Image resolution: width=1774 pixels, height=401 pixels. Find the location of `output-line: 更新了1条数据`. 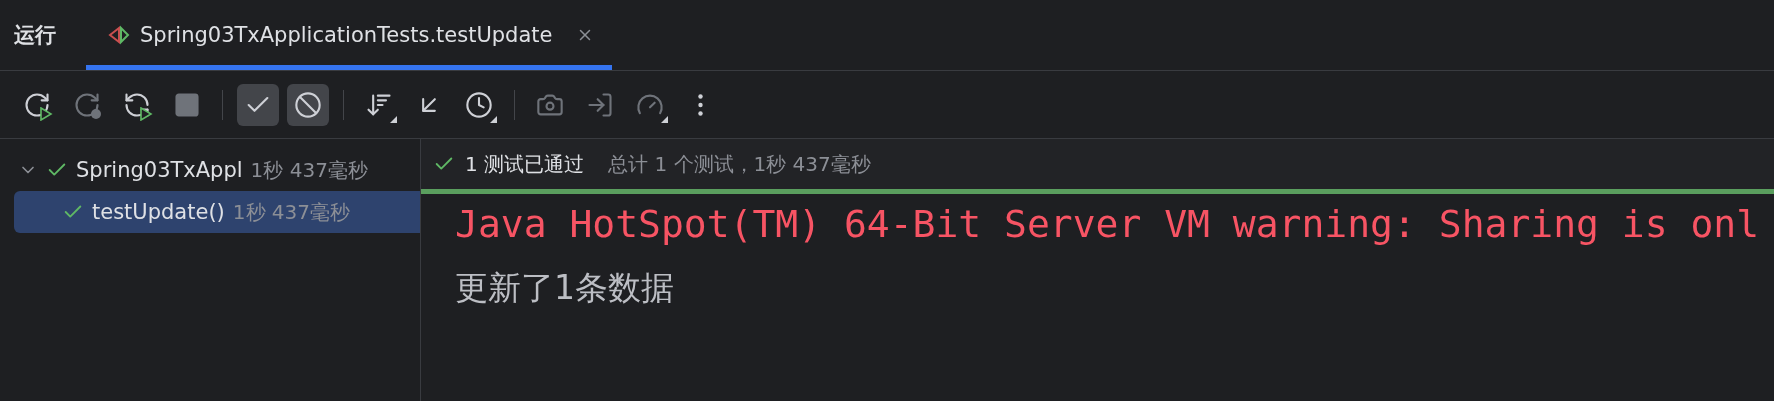

output-line: 更新了1条数据 is located at coordinates (565, 288).